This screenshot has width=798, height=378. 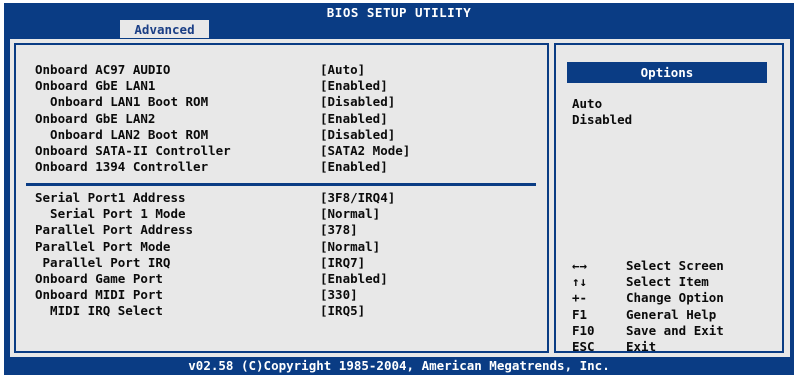 What do you see at coordinates (114, 230) in the screenshot?
I see `setting-label: Parallel Port Address` at bounding box center [114, 230].